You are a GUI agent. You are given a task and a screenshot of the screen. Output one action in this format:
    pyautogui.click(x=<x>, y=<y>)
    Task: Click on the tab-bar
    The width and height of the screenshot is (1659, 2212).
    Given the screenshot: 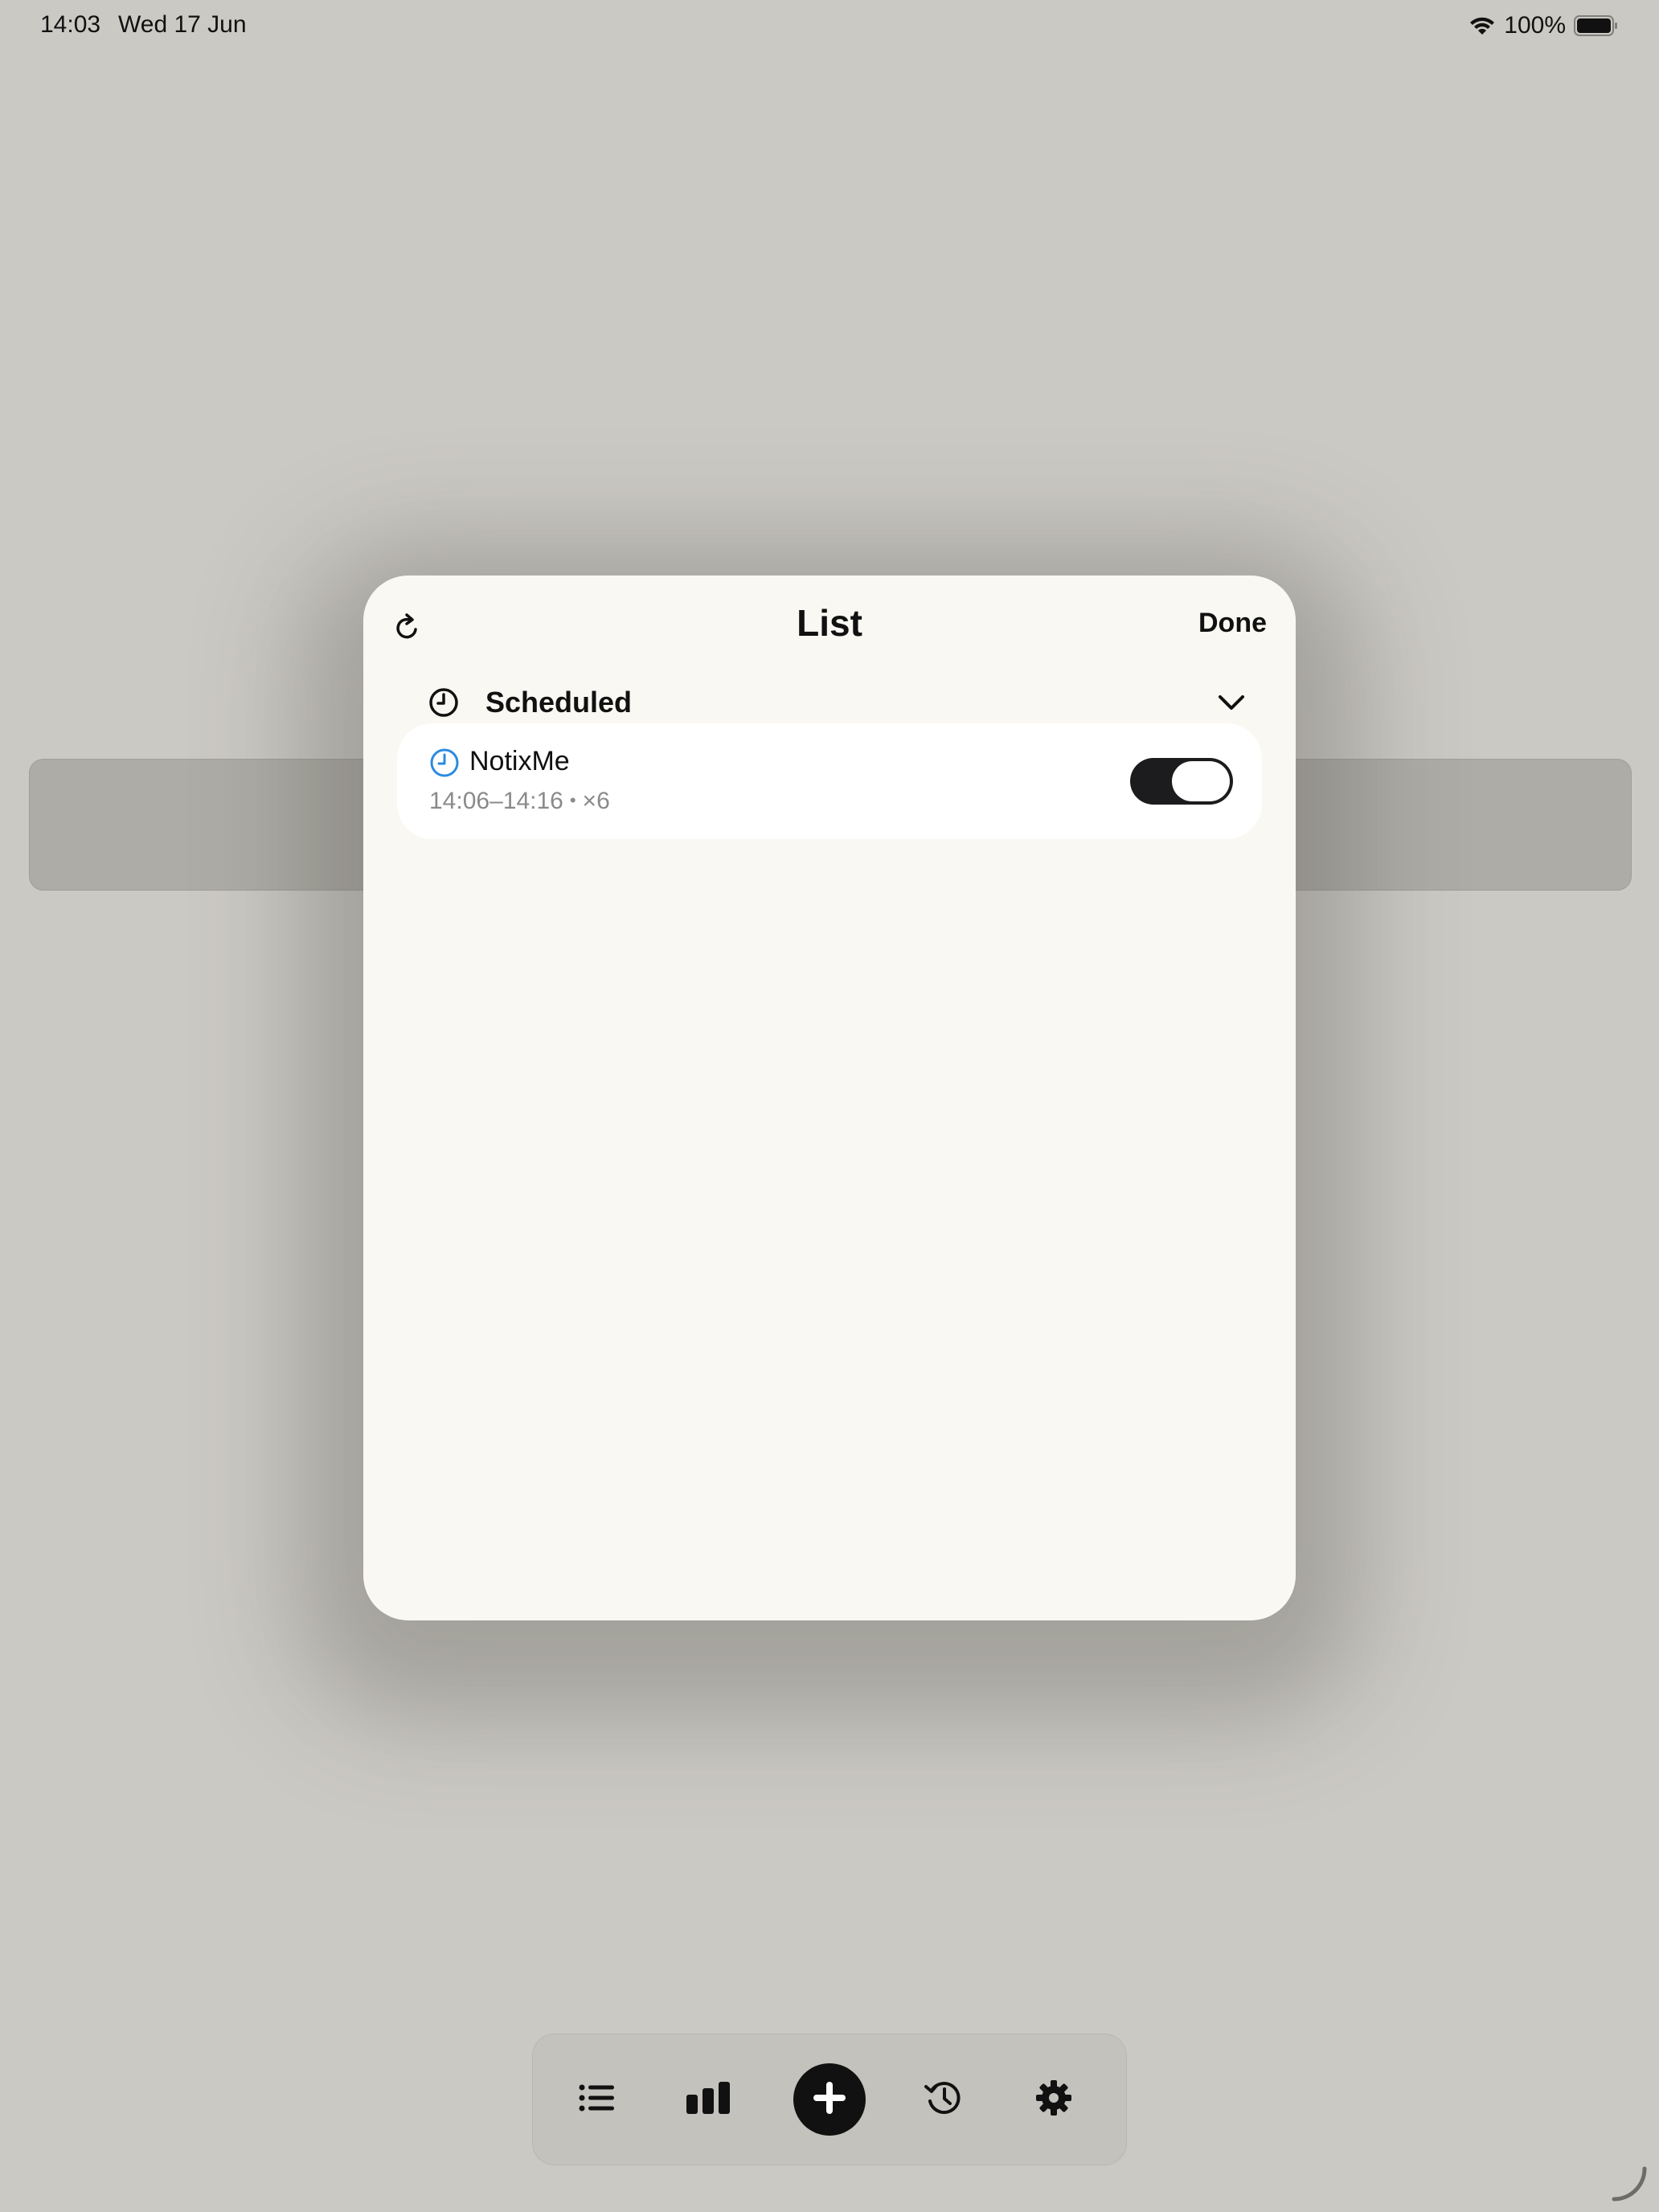 What is the action you would take?
    pyautogui.click(x=829, y=2099)
    